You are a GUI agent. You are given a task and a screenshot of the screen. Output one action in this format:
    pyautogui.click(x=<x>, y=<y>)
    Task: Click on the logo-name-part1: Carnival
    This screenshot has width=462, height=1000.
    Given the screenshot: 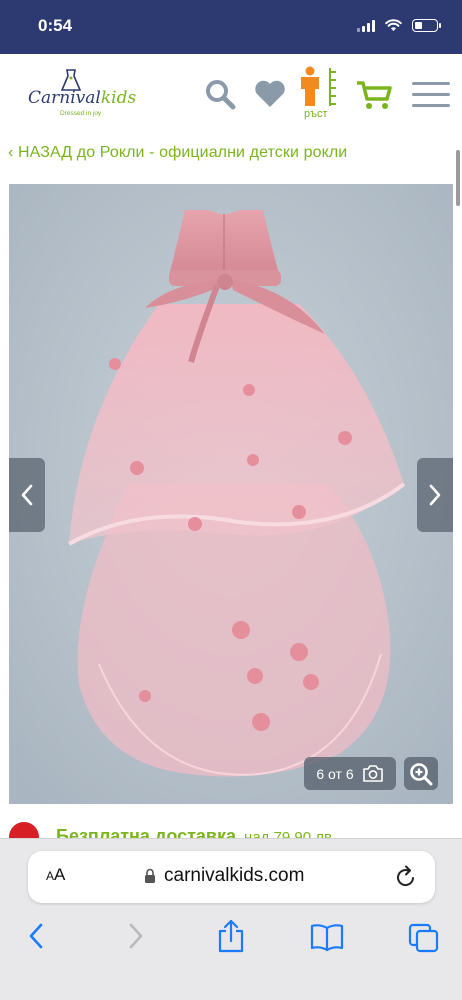 What is the action you would take?
    pyautogui.click(x=64, y=98)
    